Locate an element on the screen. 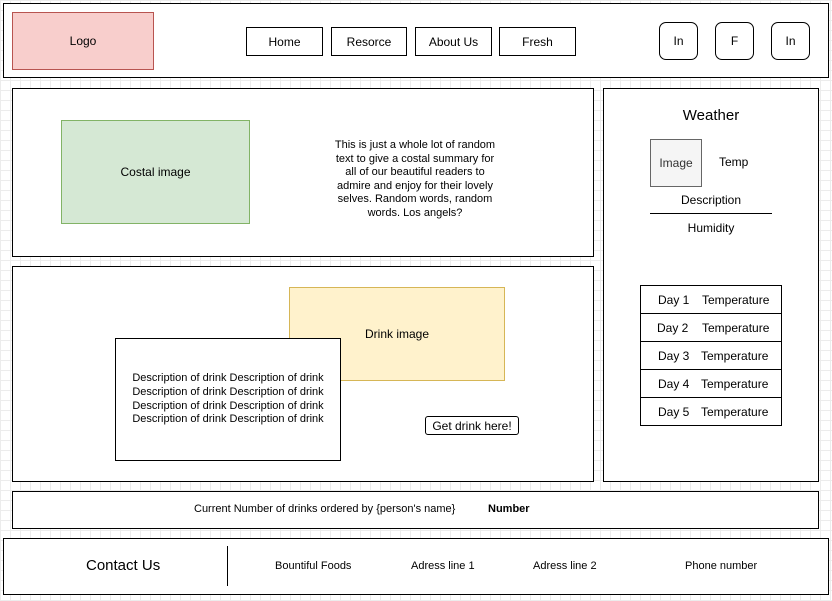 The width and height of the screenshot is (832, 601). weather-description: Description is located at coordinates (711, 200).